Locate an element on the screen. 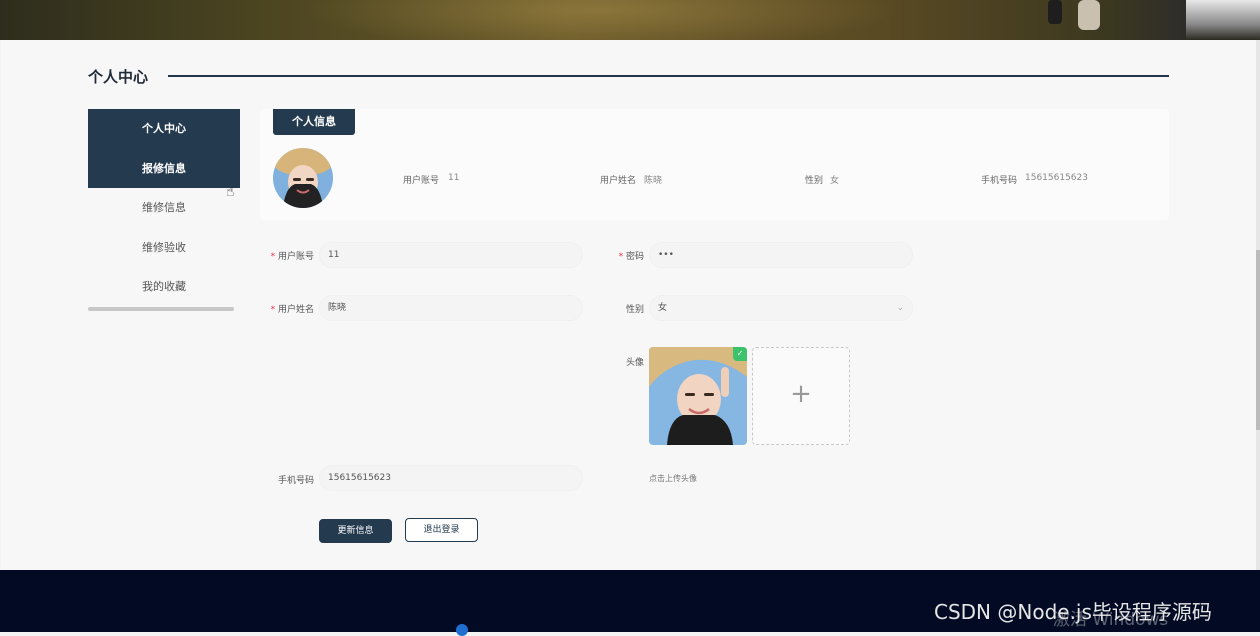 This screenshot has height=636, width=1260. banner-light is located at coordinates (600, 20).